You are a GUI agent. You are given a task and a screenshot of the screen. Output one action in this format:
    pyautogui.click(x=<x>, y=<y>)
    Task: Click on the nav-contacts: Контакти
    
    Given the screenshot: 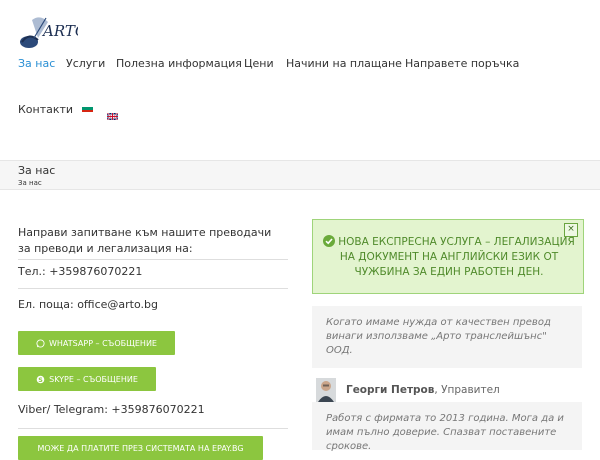 What is the action you would take?
    pyautogui.click(x=45, y=109)
    